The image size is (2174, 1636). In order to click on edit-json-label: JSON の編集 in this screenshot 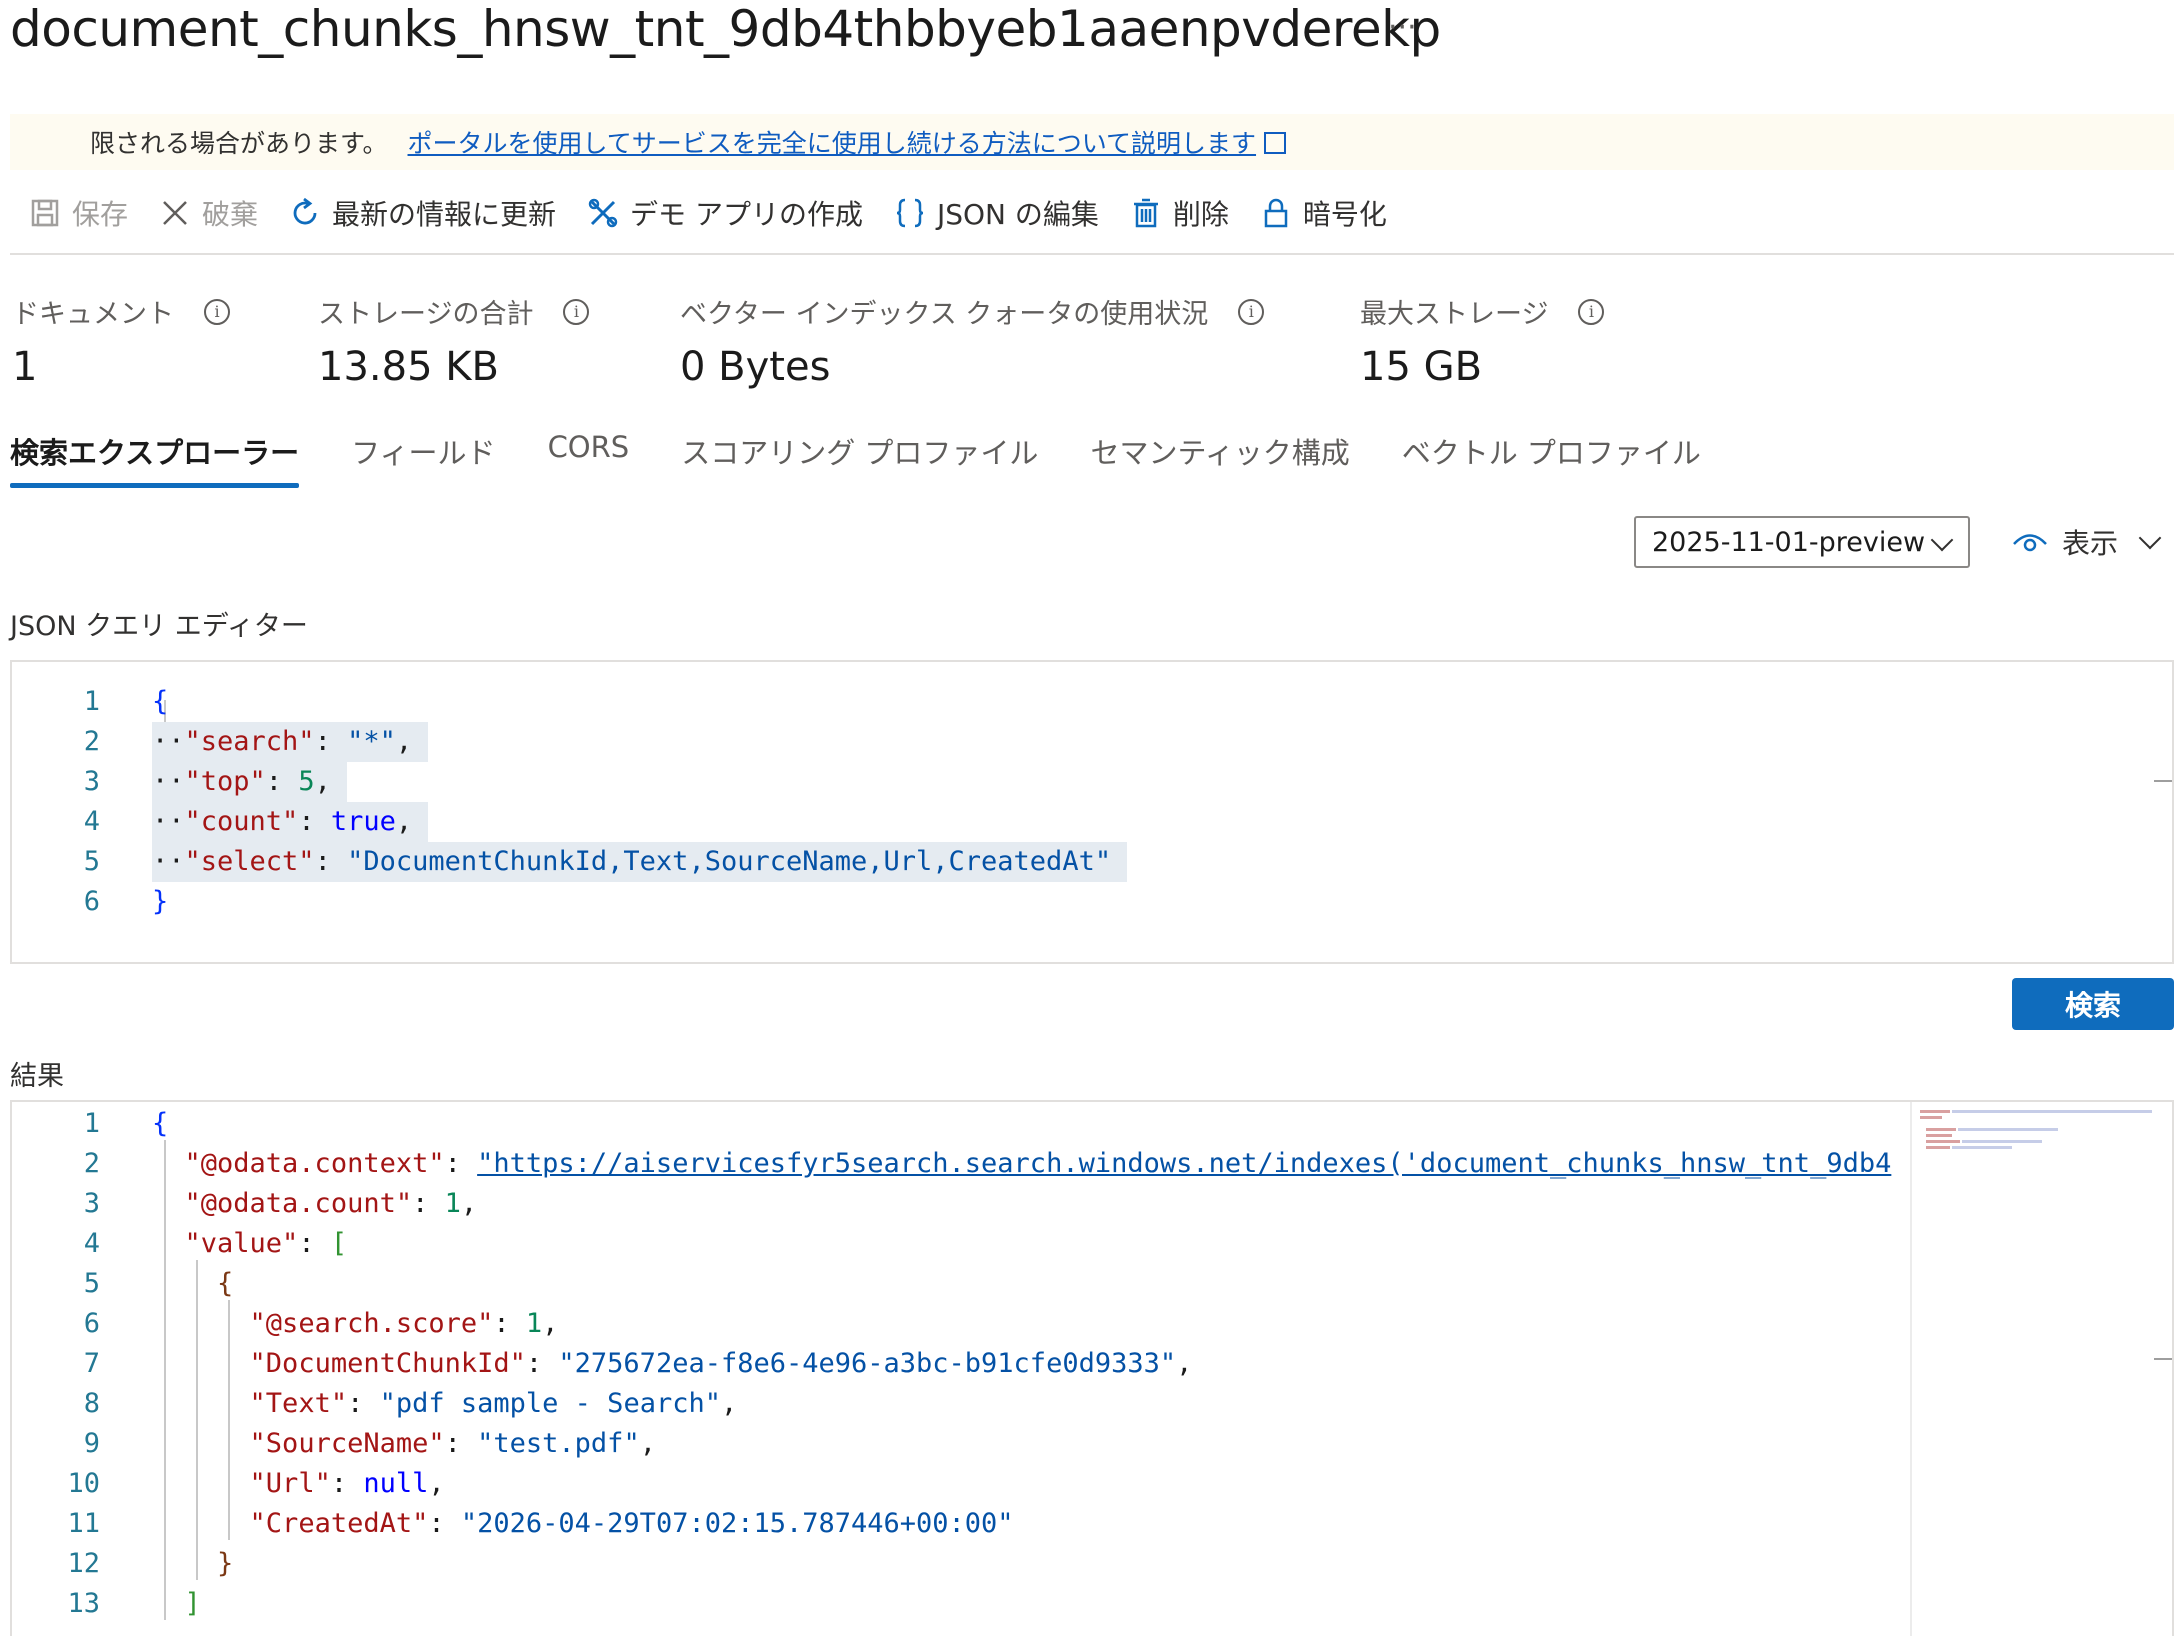, I will do `click(1017, 214)`.